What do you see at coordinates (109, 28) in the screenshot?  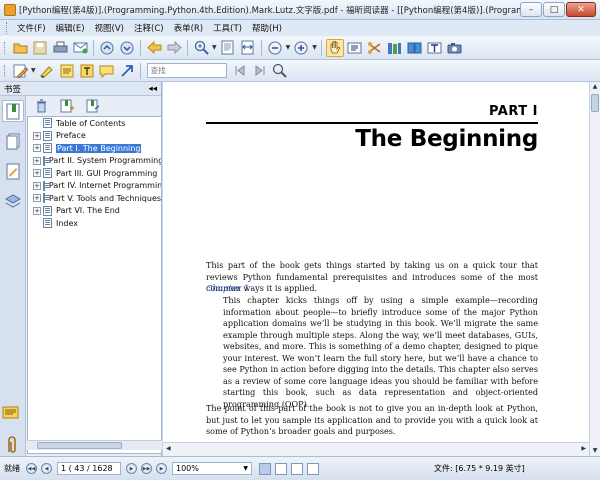 I see `menu-view: 视图(V)` at bounding box center [109, 28].